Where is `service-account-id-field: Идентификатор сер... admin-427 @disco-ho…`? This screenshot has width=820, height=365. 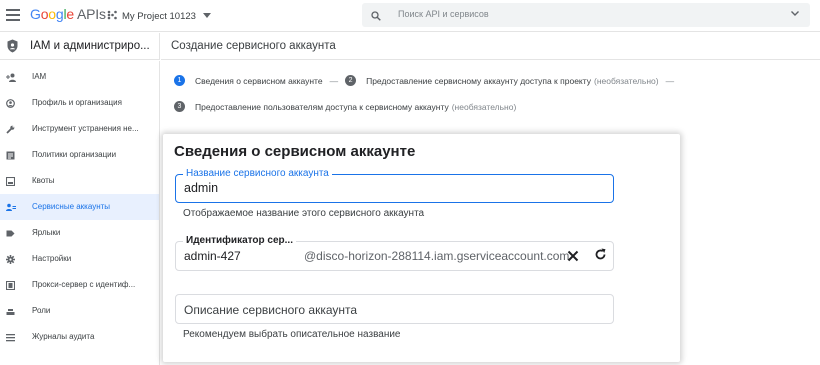
service-account-id-field: Идентификатор сер... admin-427 @disco-ho… is located at coordinates (394, 253).